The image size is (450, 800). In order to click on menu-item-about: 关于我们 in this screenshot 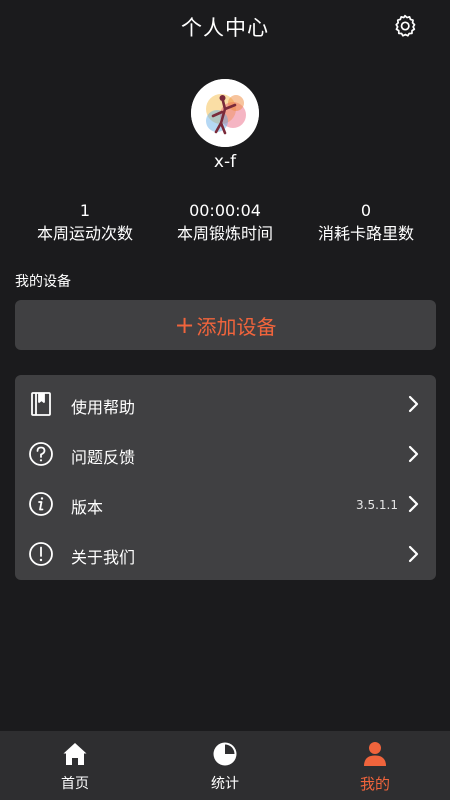, I will do `click(225, 553)`.